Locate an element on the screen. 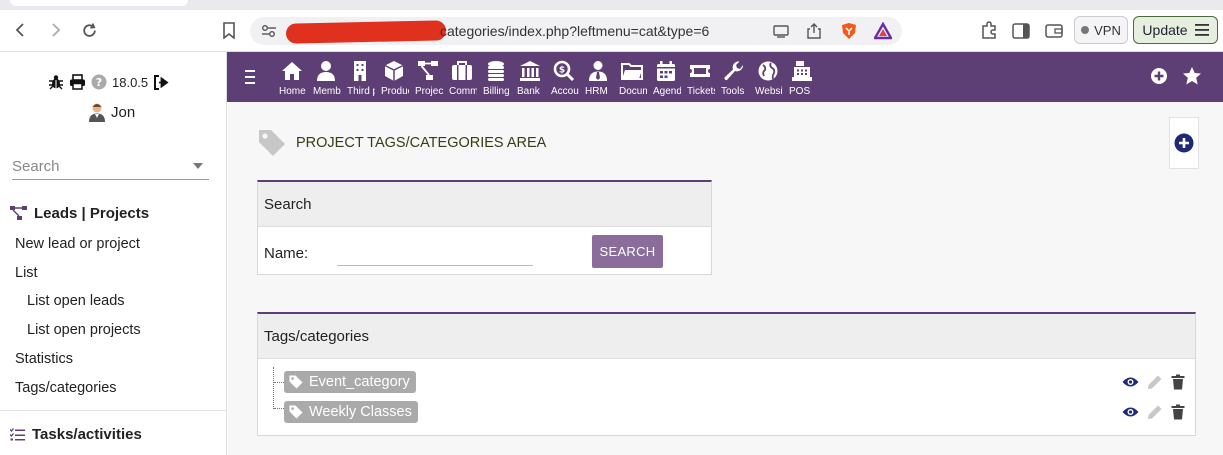  sidebar-section-tasks: Tasks/activities is located at coordinates (76, 434).